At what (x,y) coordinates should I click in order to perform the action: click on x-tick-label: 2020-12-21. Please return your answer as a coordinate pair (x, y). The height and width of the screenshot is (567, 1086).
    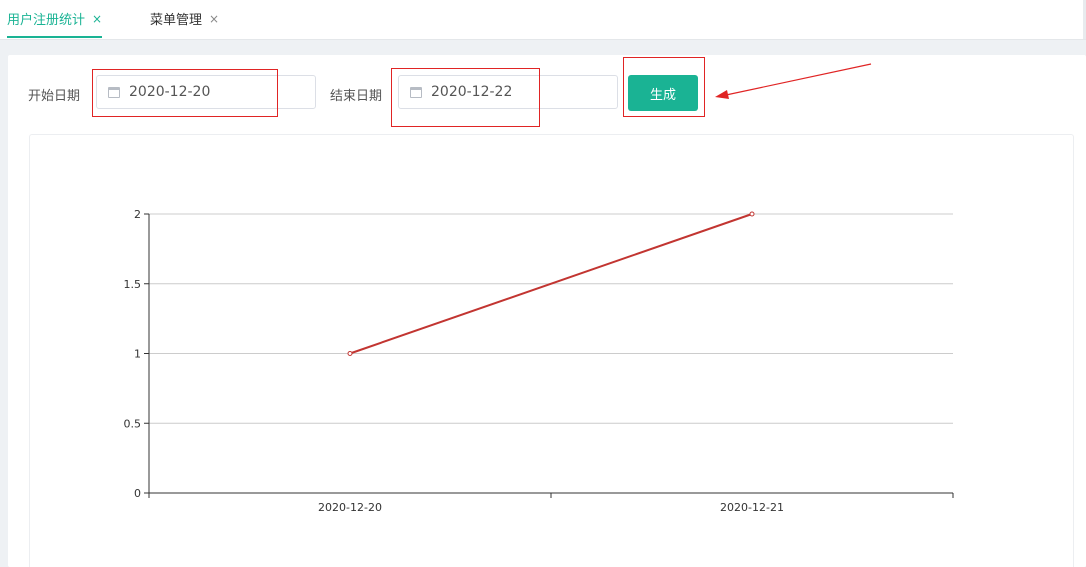
    Looking at the image, I should click on (752, 507).